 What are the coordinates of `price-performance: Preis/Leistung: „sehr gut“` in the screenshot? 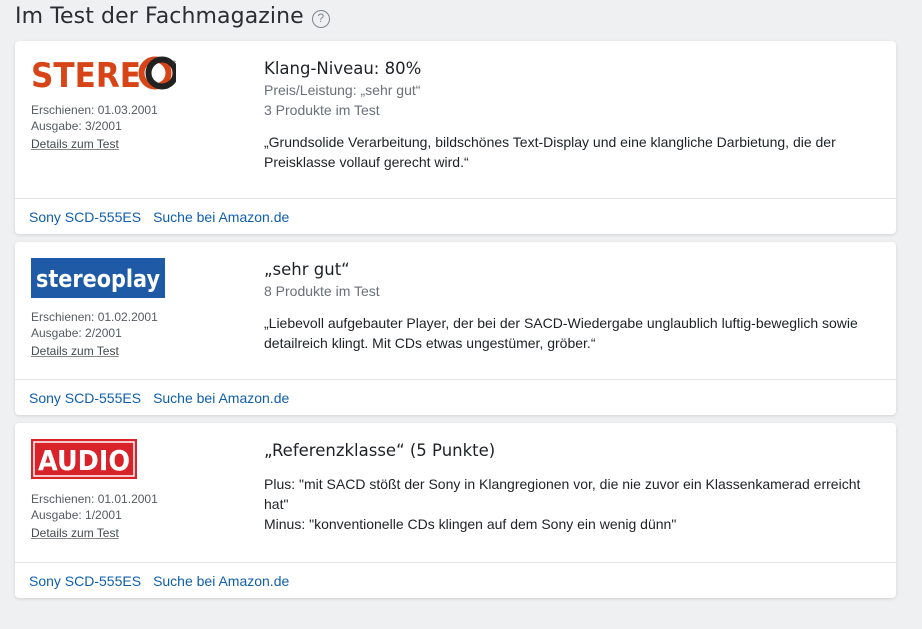 It's located at (342, 90).